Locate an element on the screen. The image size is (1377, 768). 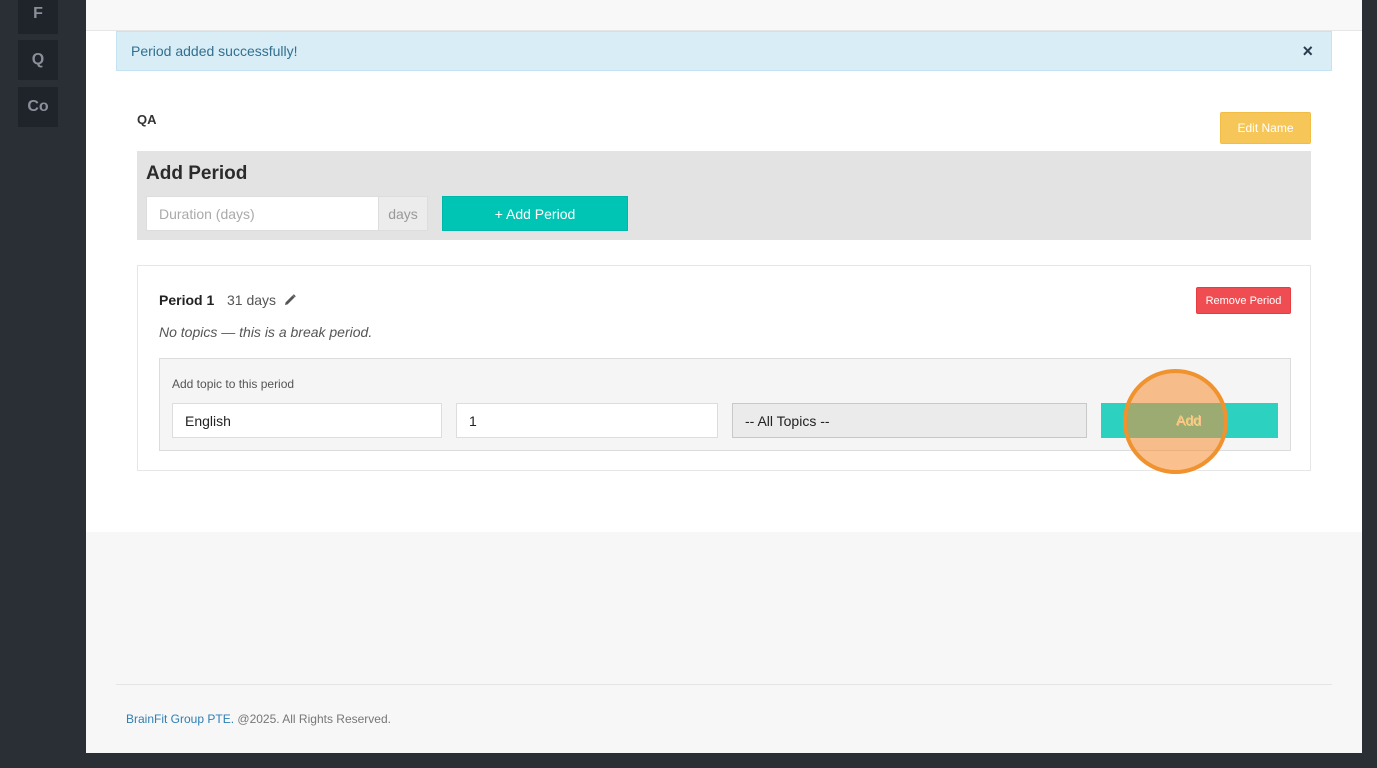
sidebar-item-f: F is located at coordinates (38, 17).